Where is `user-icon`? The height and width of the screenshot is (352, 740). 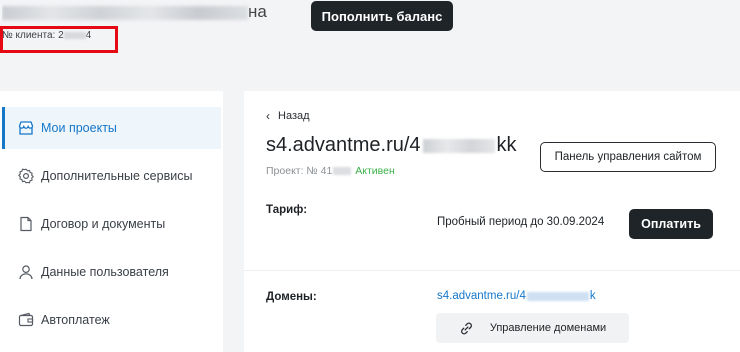 user-icon is located at coordinates (26, 272).